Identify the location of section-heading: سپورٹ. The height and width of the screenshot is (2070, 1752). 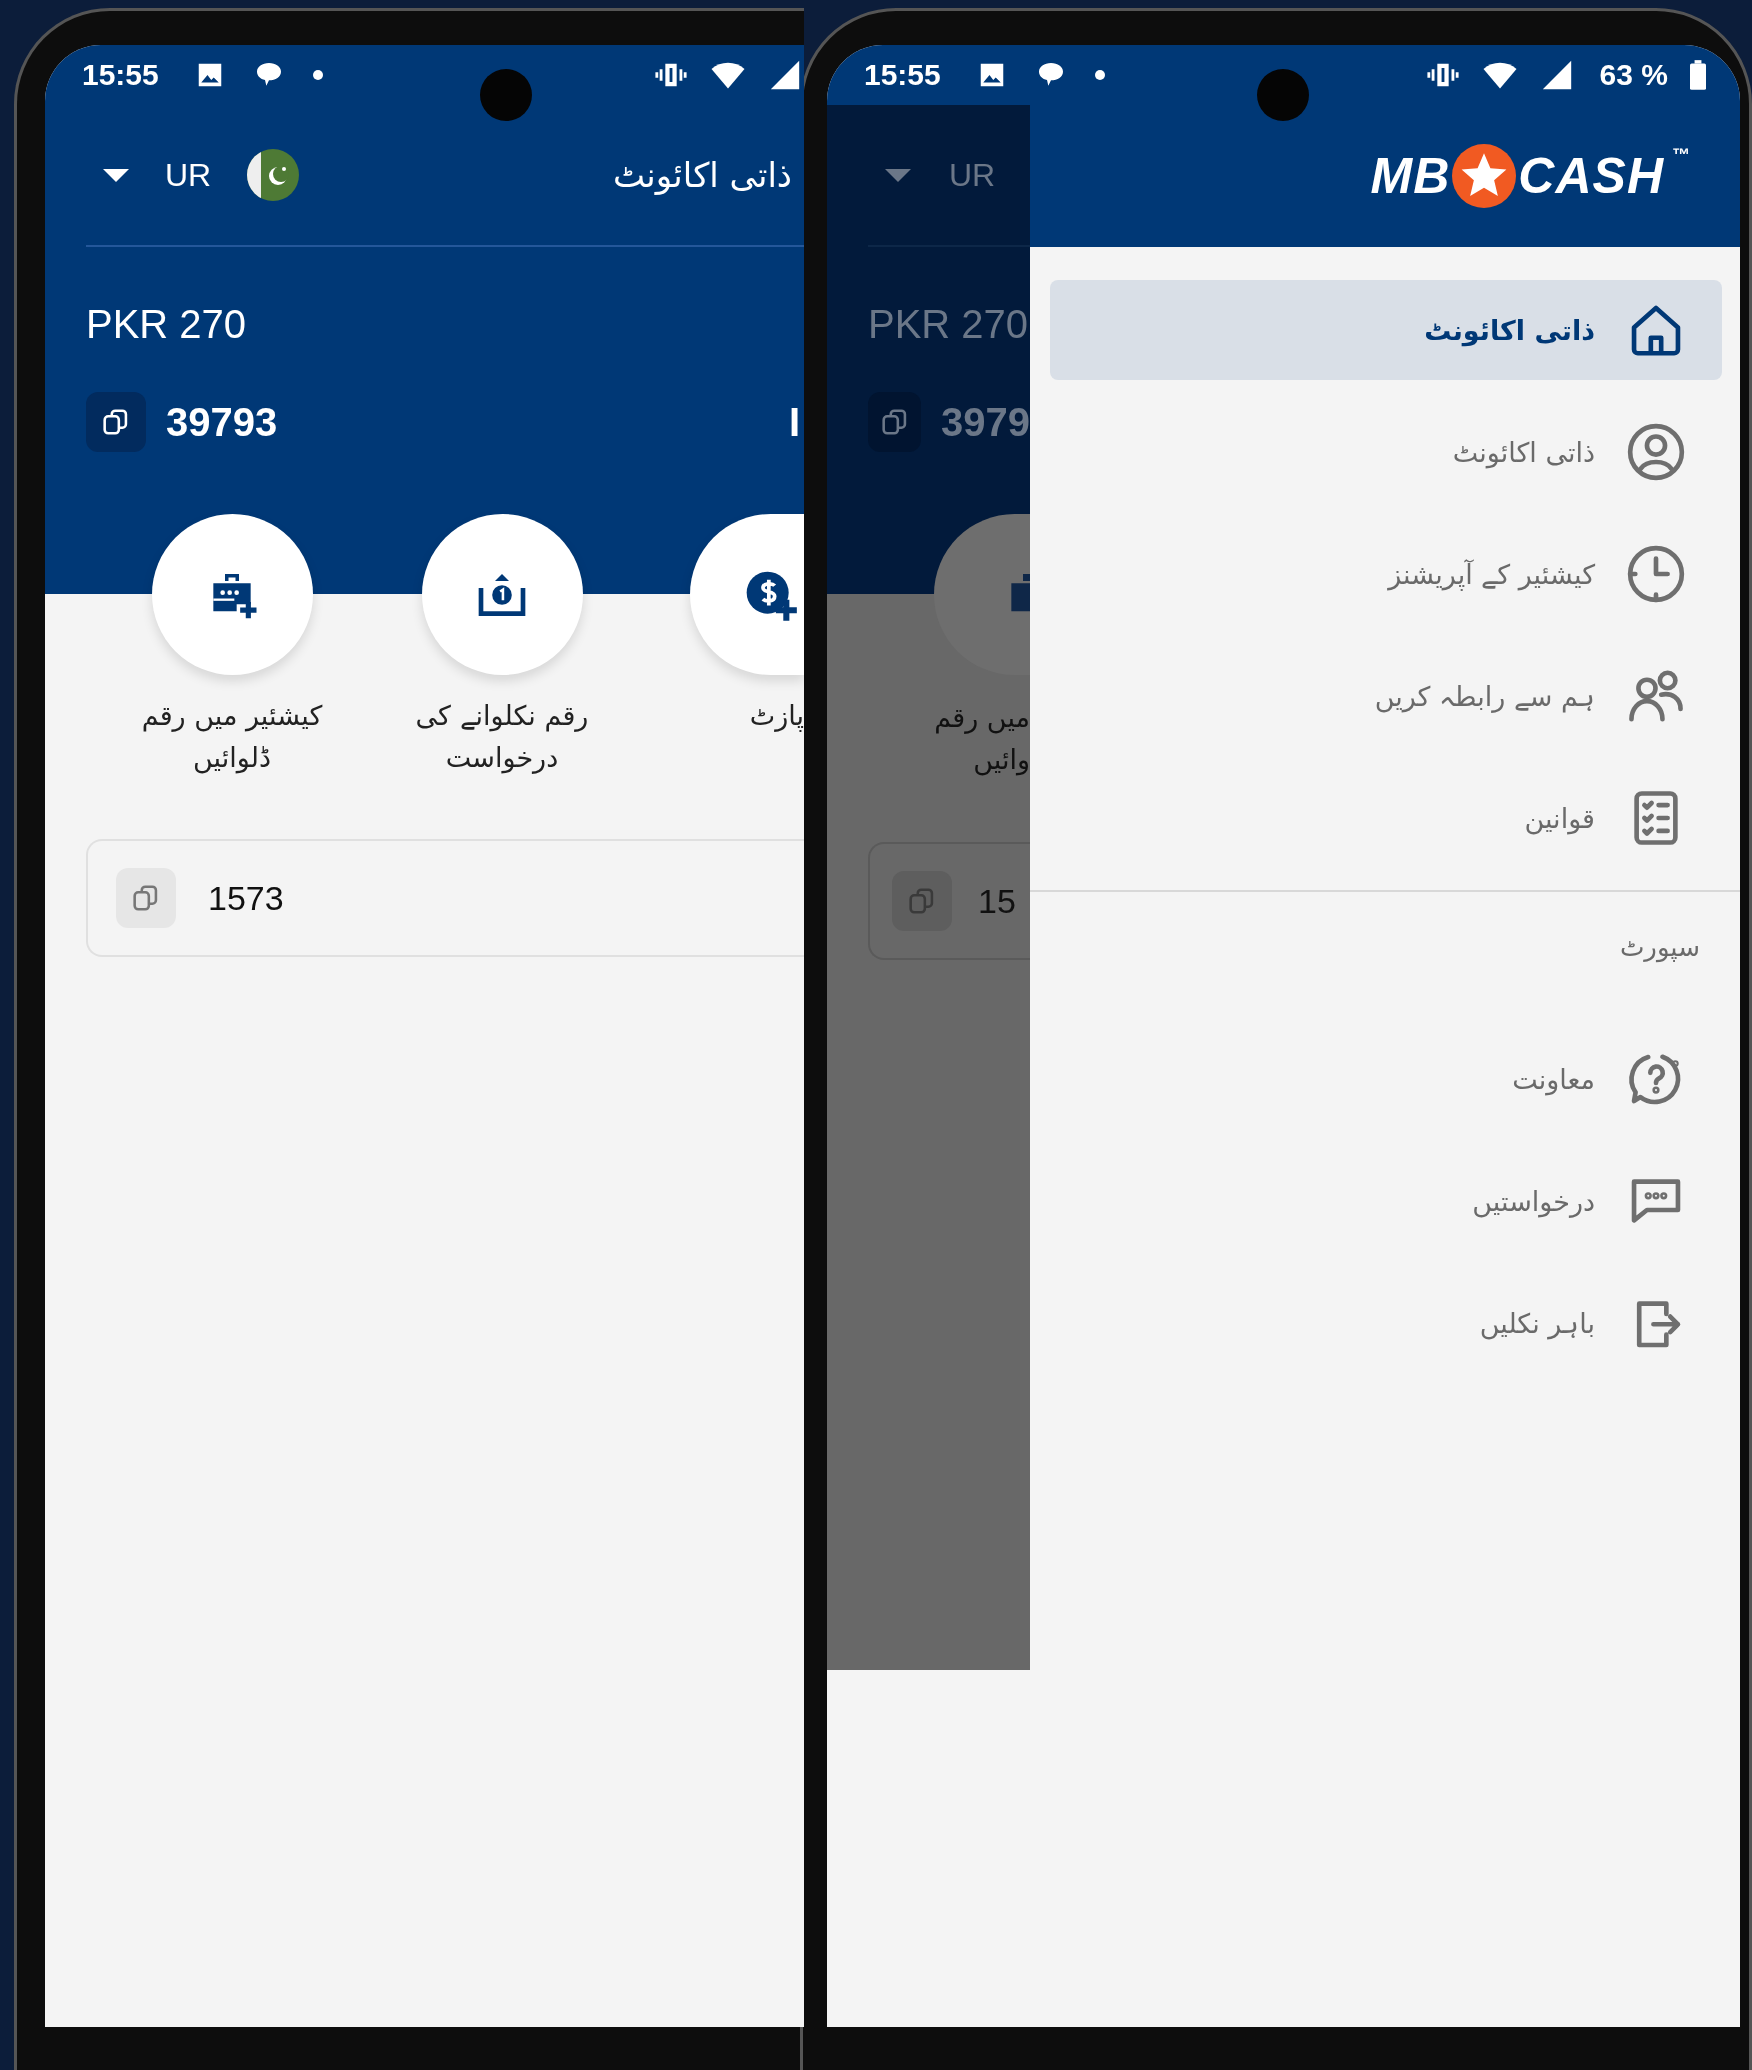
(1659, 948).